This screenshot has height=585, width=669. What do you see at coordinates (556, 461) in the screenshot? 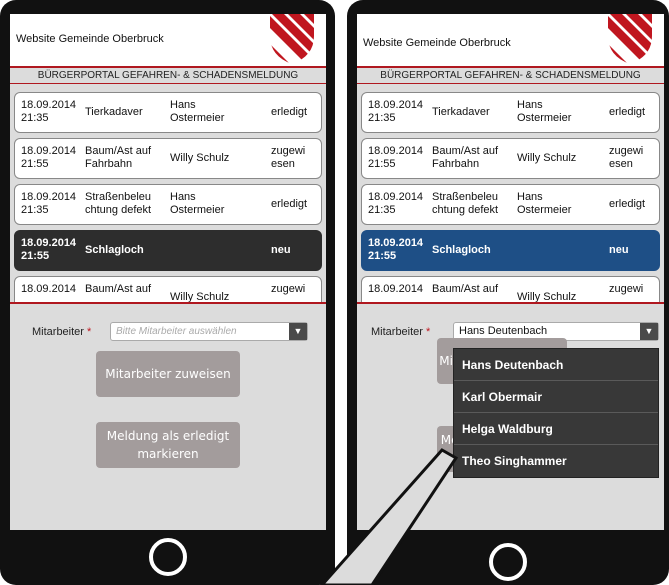
I see `dropdown-option: Theo Singhammer` at bounding box center [556, 461].